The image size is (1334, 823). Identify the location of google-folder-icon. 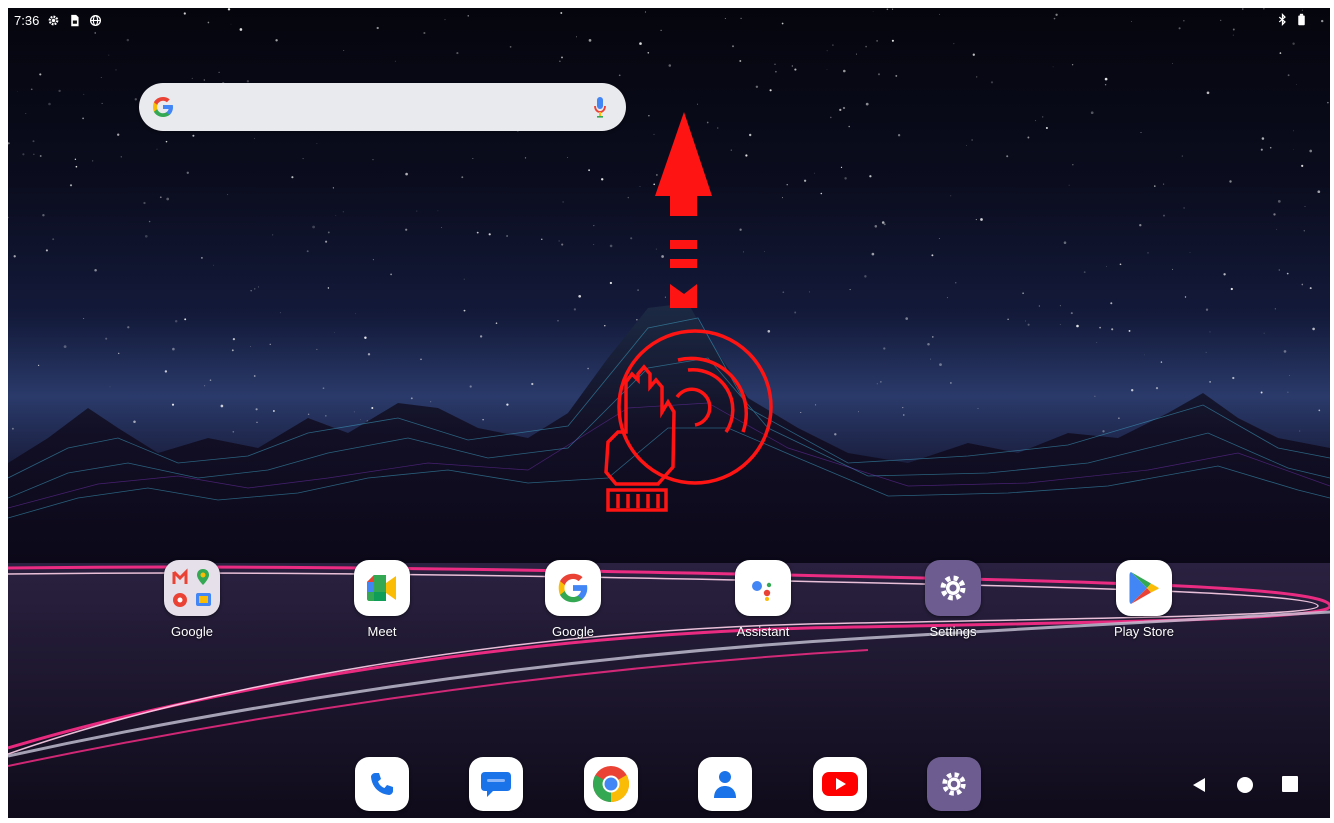
(192, 588).